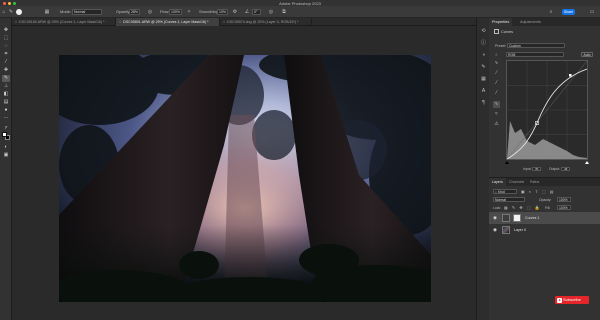  I want to click on eraser-tool-icon: ◧, so click(6, 94).